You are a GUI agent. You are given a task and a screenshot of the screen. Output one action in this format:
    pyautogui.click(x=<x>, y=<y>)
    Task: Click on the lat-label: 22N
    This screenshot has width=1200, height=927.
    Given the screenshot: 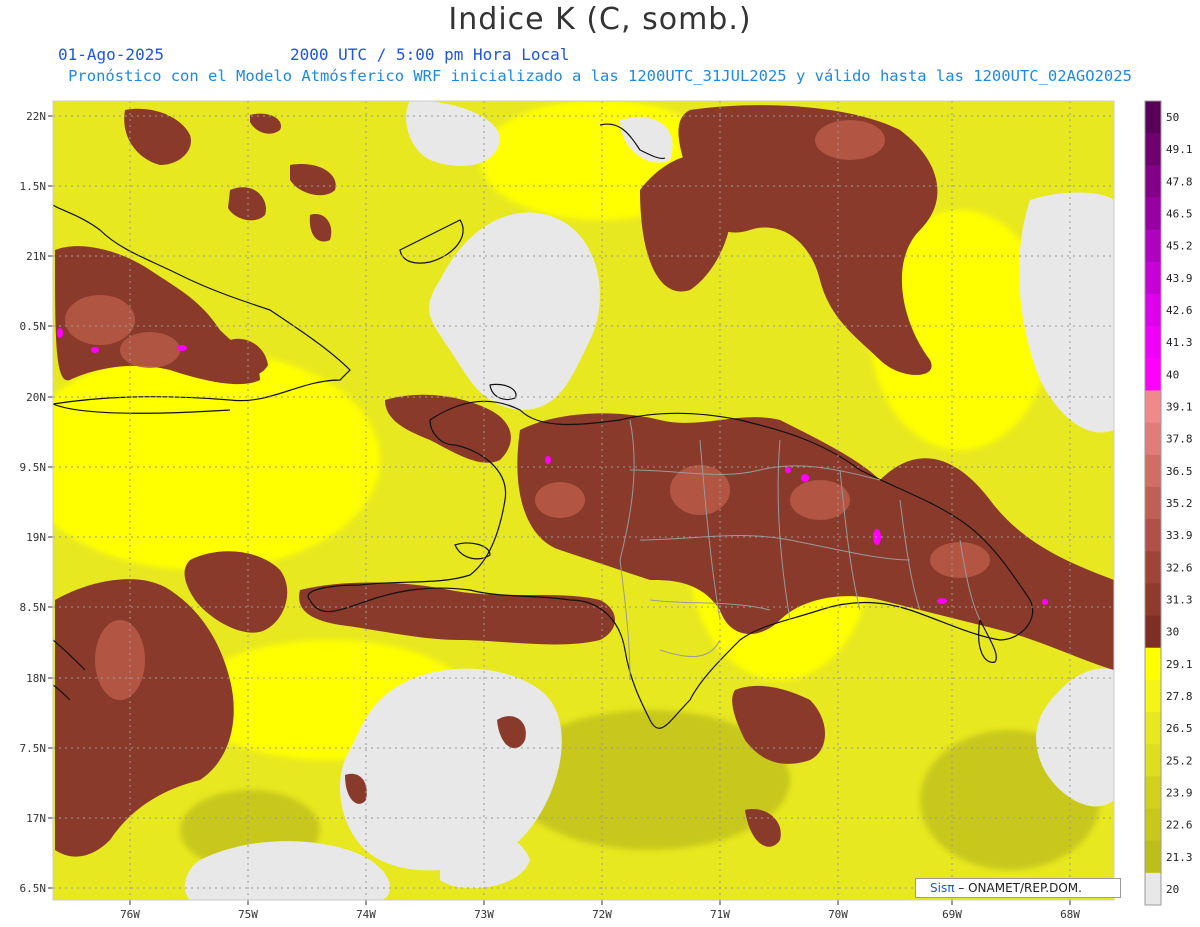 What is the action you would take?
    pyautogui.click(x=36, y=116)
    